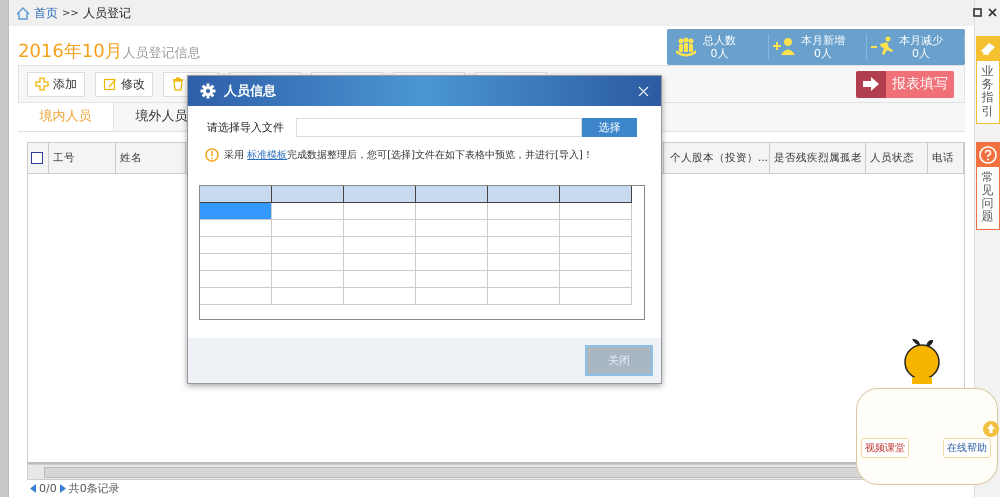 The height and width of the screenshot is (497, 1000). I want to click on toolbar-button: 添加, so click(56, 84).